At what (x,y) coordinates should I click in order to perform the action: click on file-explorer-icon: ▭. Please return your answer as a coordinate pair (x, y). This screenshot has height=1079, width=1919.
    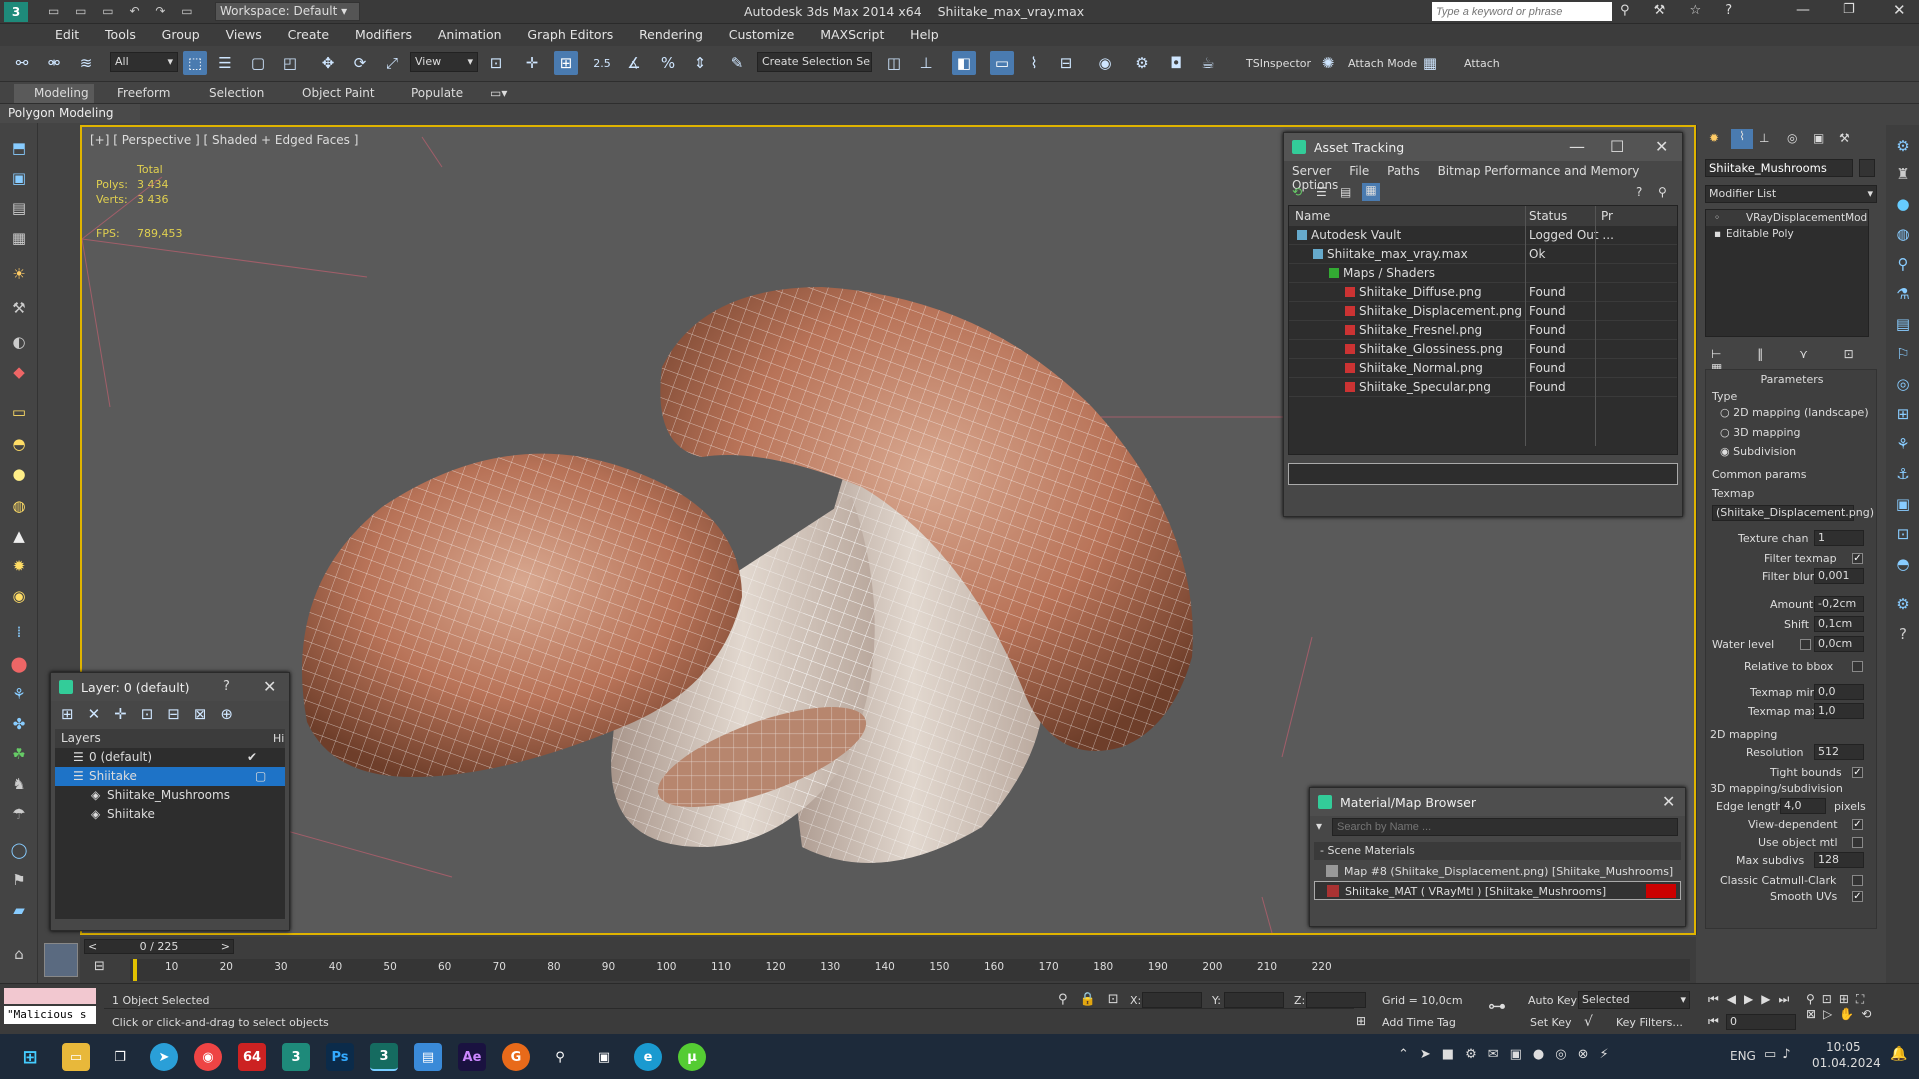
    Looking at the image, I should click on (76, 1057).